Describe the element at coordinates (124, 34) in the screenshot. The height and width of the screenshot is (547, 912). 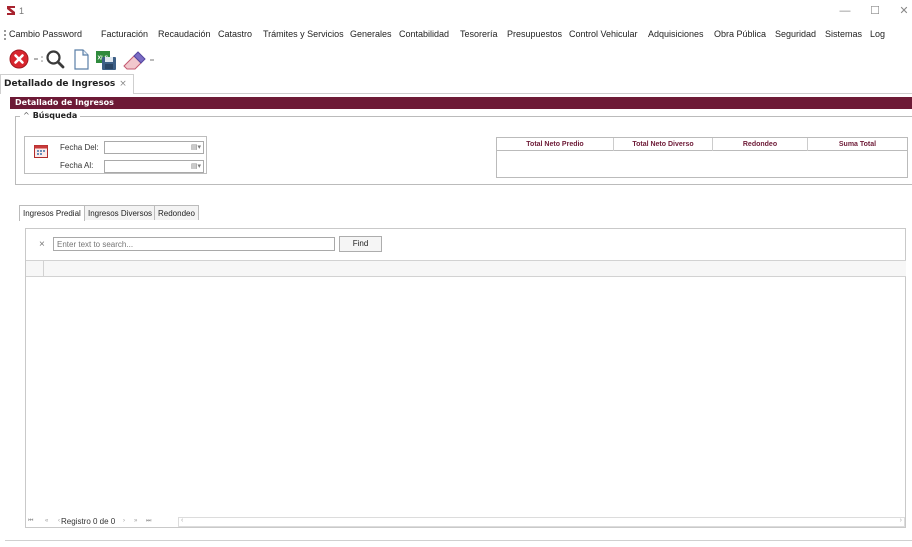
I see `menu-facturacion: Facturación` at that location.